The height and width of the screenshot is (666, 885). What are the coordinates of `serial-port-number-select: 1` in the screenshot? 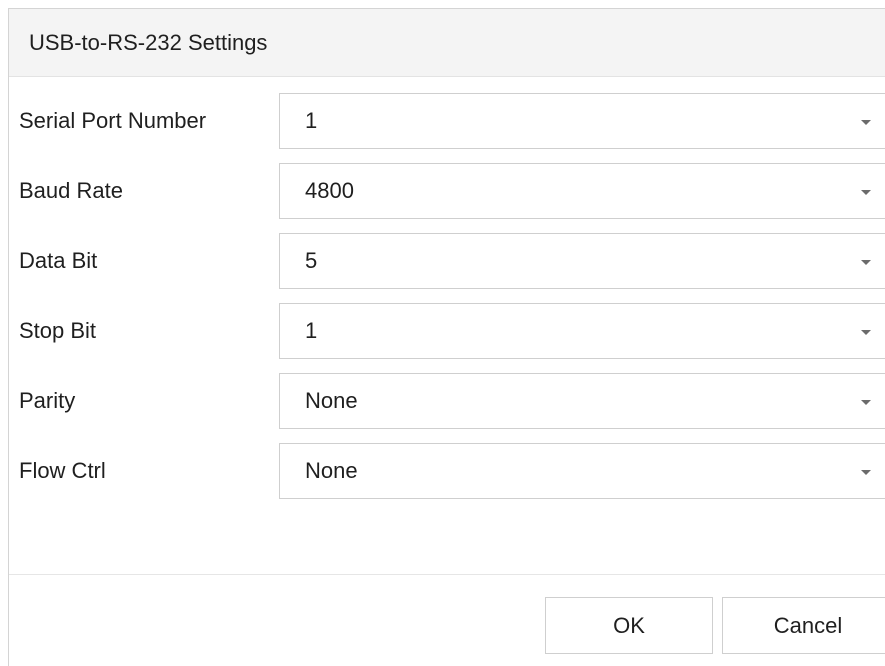 It's located at (582, 121).